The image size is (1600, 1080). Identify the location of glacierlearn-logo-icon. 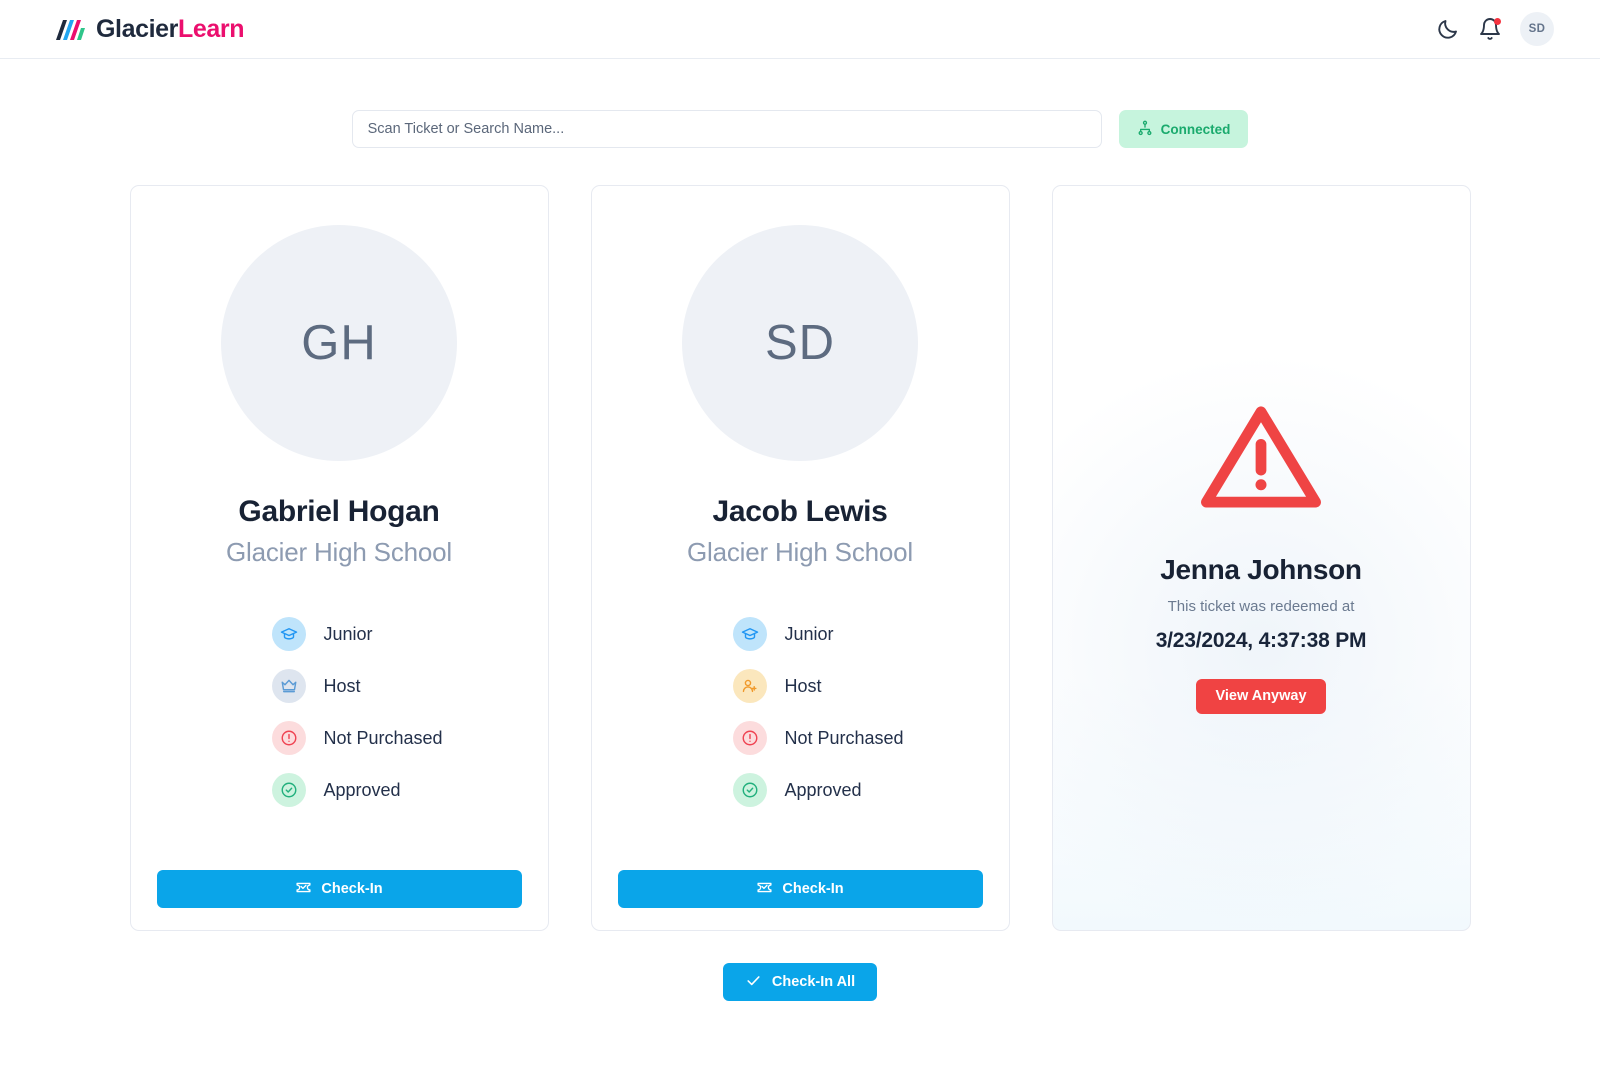
(70, 30).